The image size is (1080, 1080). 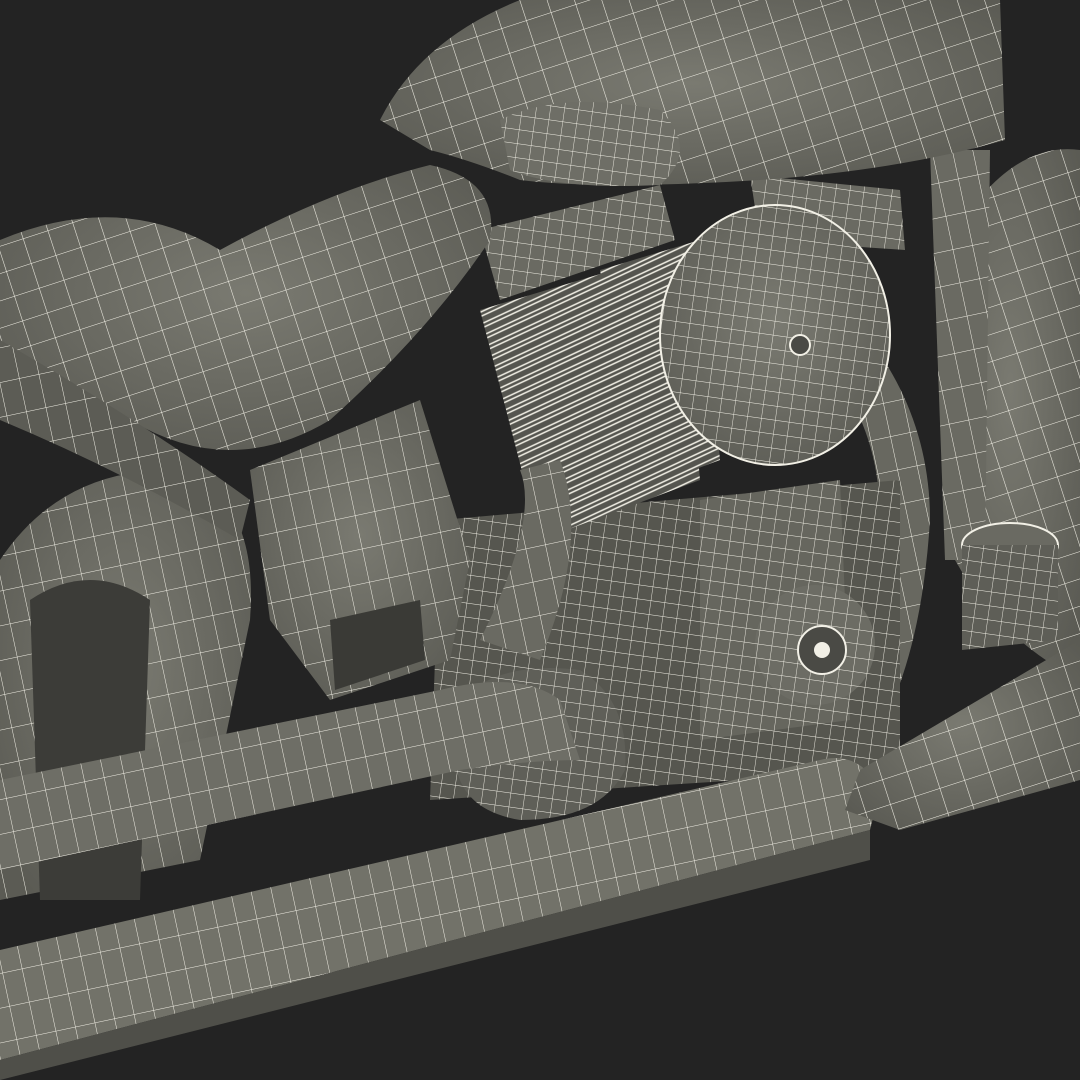 I want to click on fuel-tank, so click(x=692, y=93).